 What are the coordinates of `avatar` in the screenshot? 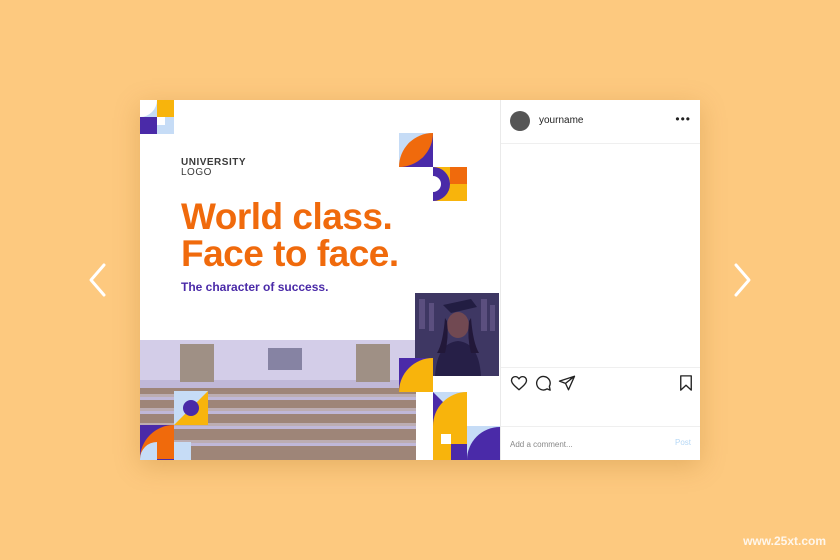 It's located at (520, 121).